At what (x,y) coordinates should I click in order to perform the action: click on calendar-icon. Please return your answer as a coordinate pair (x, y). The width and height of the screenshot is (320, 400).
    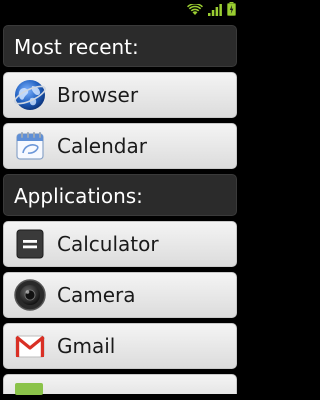
    Looking at the image, I should click on (30, 146).